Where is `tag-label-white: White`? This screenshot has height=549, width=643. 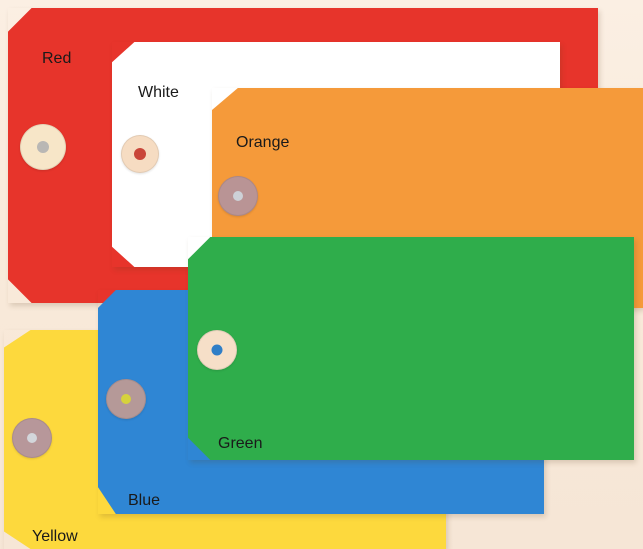
tag-label-white: White is located at coordinates (158, 92).